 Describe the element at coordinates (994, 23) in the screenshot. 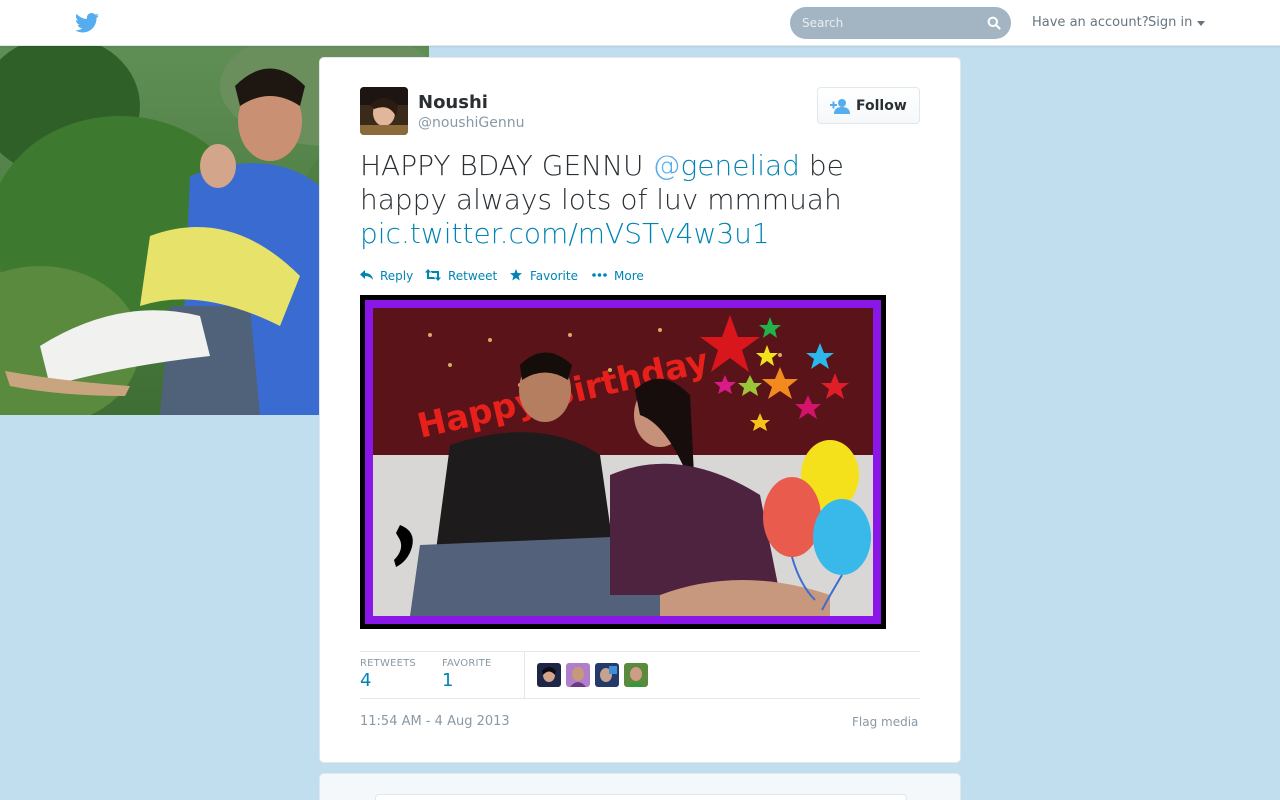

I see `search-icon` at that location.